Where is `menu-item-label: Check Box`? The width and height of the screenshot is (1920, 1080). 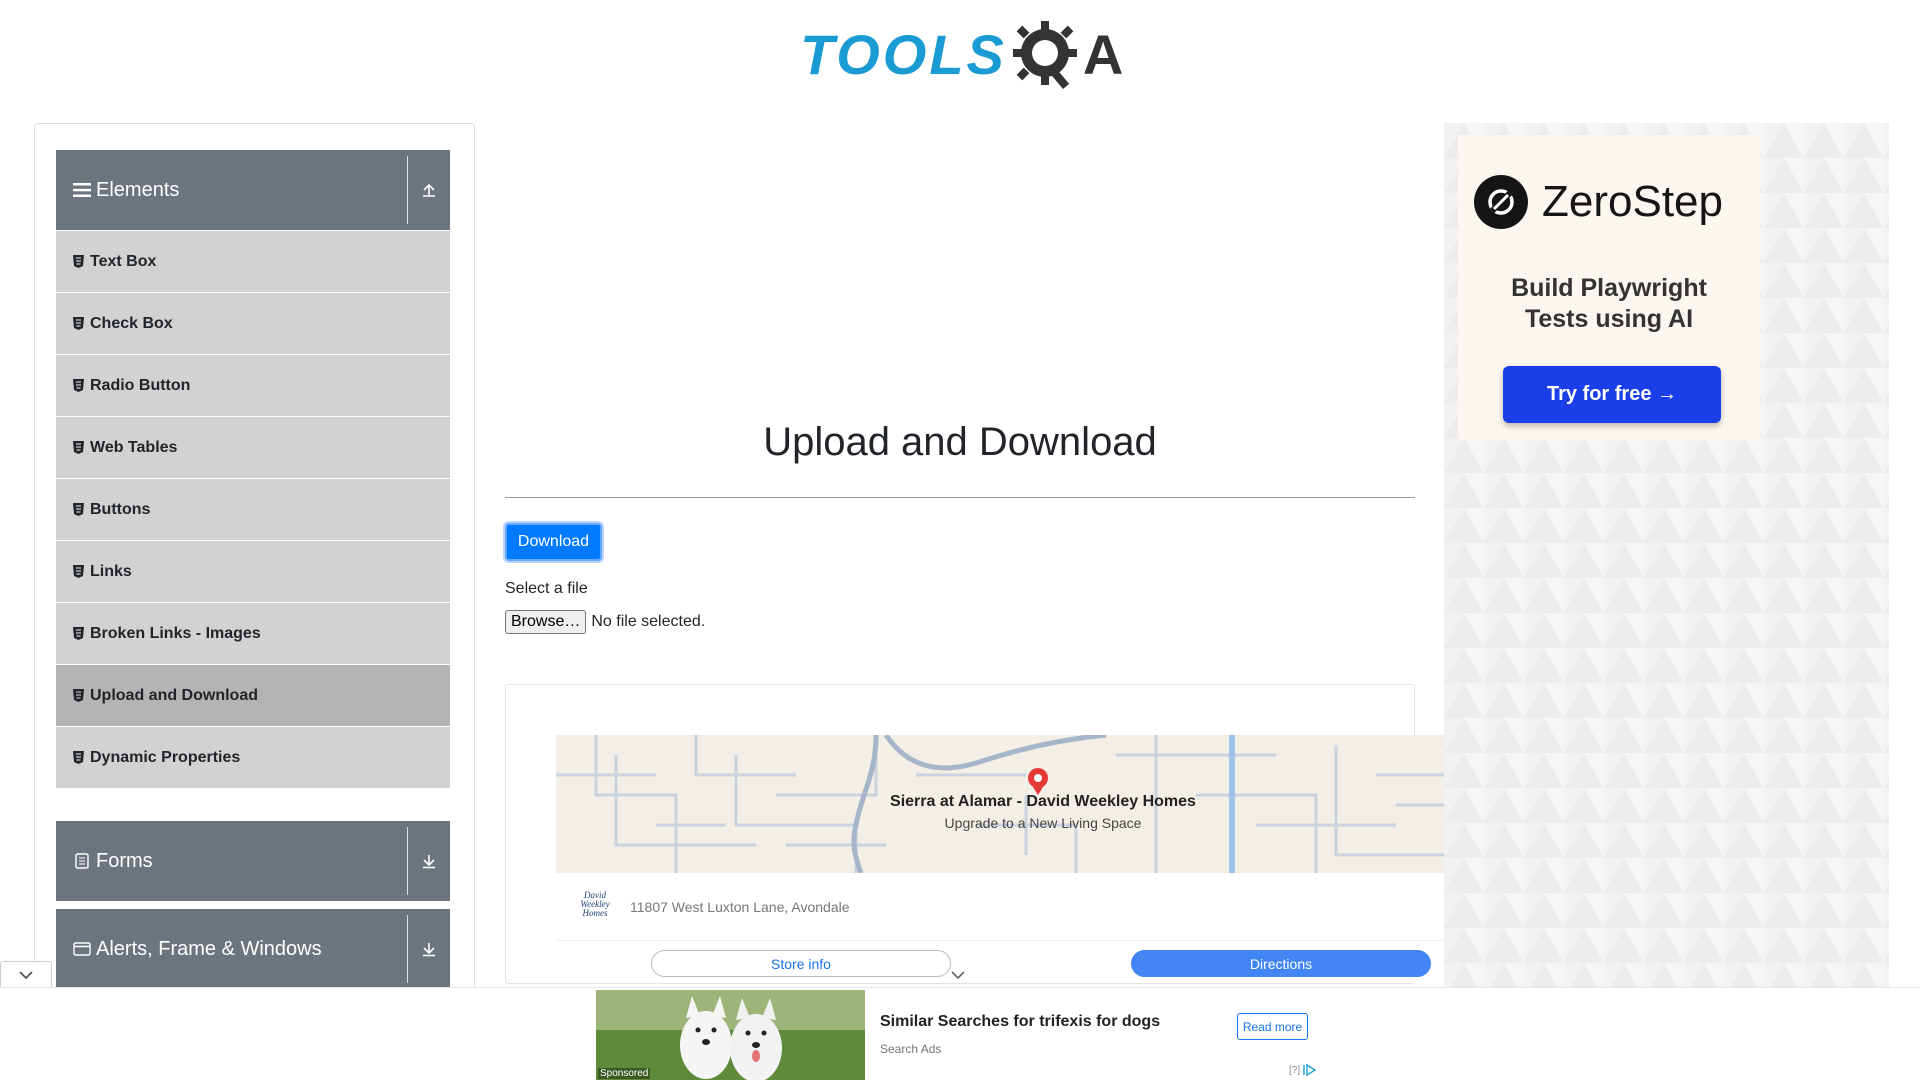
menu-item-label: Check Box is located at coordinates (131, 323).